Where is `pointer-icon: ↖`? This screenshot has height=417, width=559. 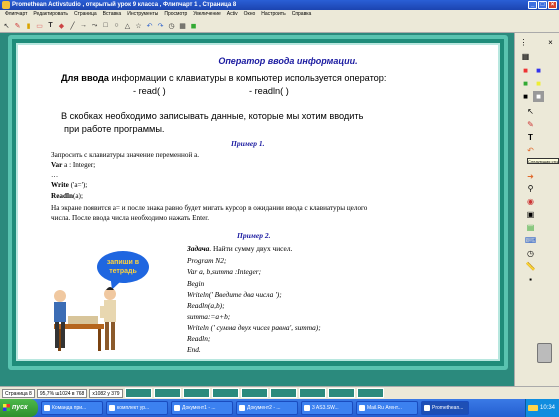 pointer-icon: ↖ is located at coordinates (6, 25).